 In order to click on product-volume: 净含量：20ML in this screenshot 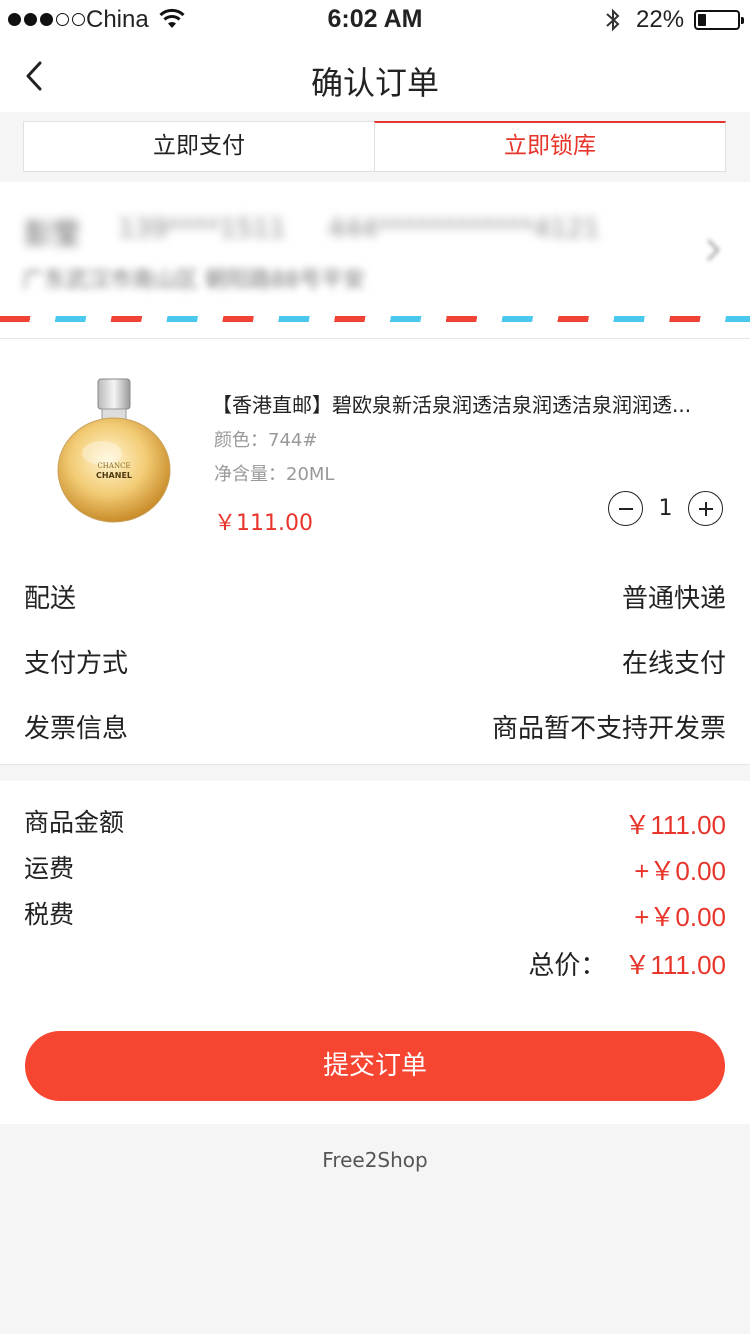, I will do `click(274, 474)`.